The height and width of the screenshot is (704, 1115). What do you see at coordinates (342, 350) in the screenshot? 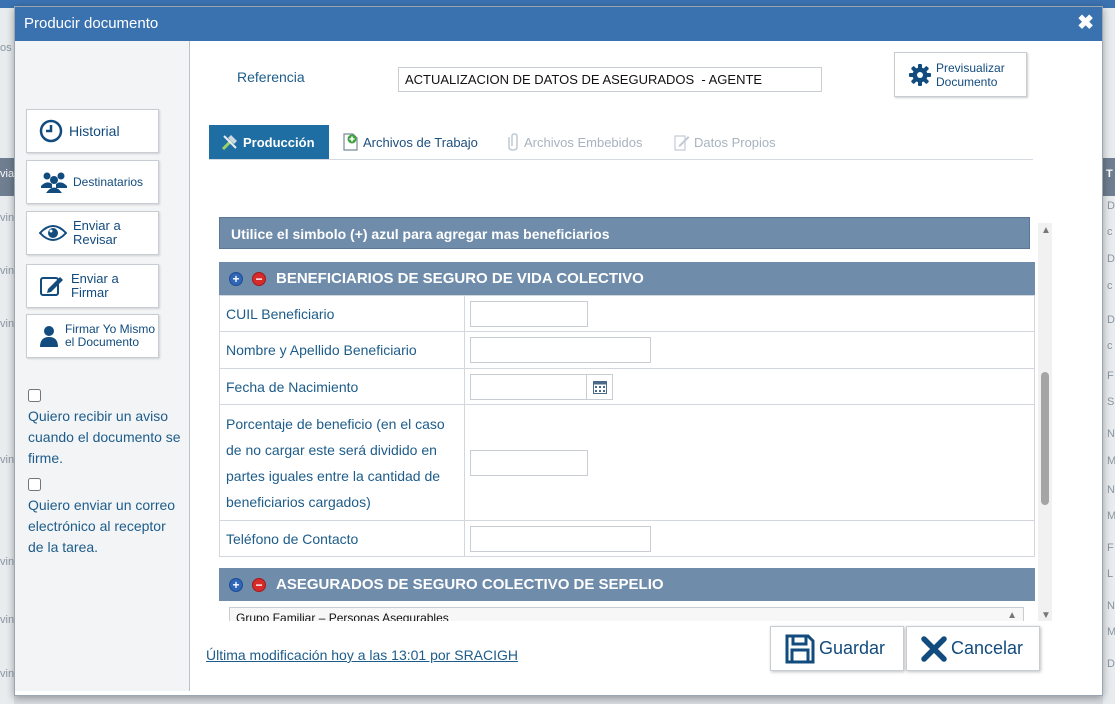
I see `field-label: Nombre y Apellido Beneficiario` at bounding box center [342, 350].